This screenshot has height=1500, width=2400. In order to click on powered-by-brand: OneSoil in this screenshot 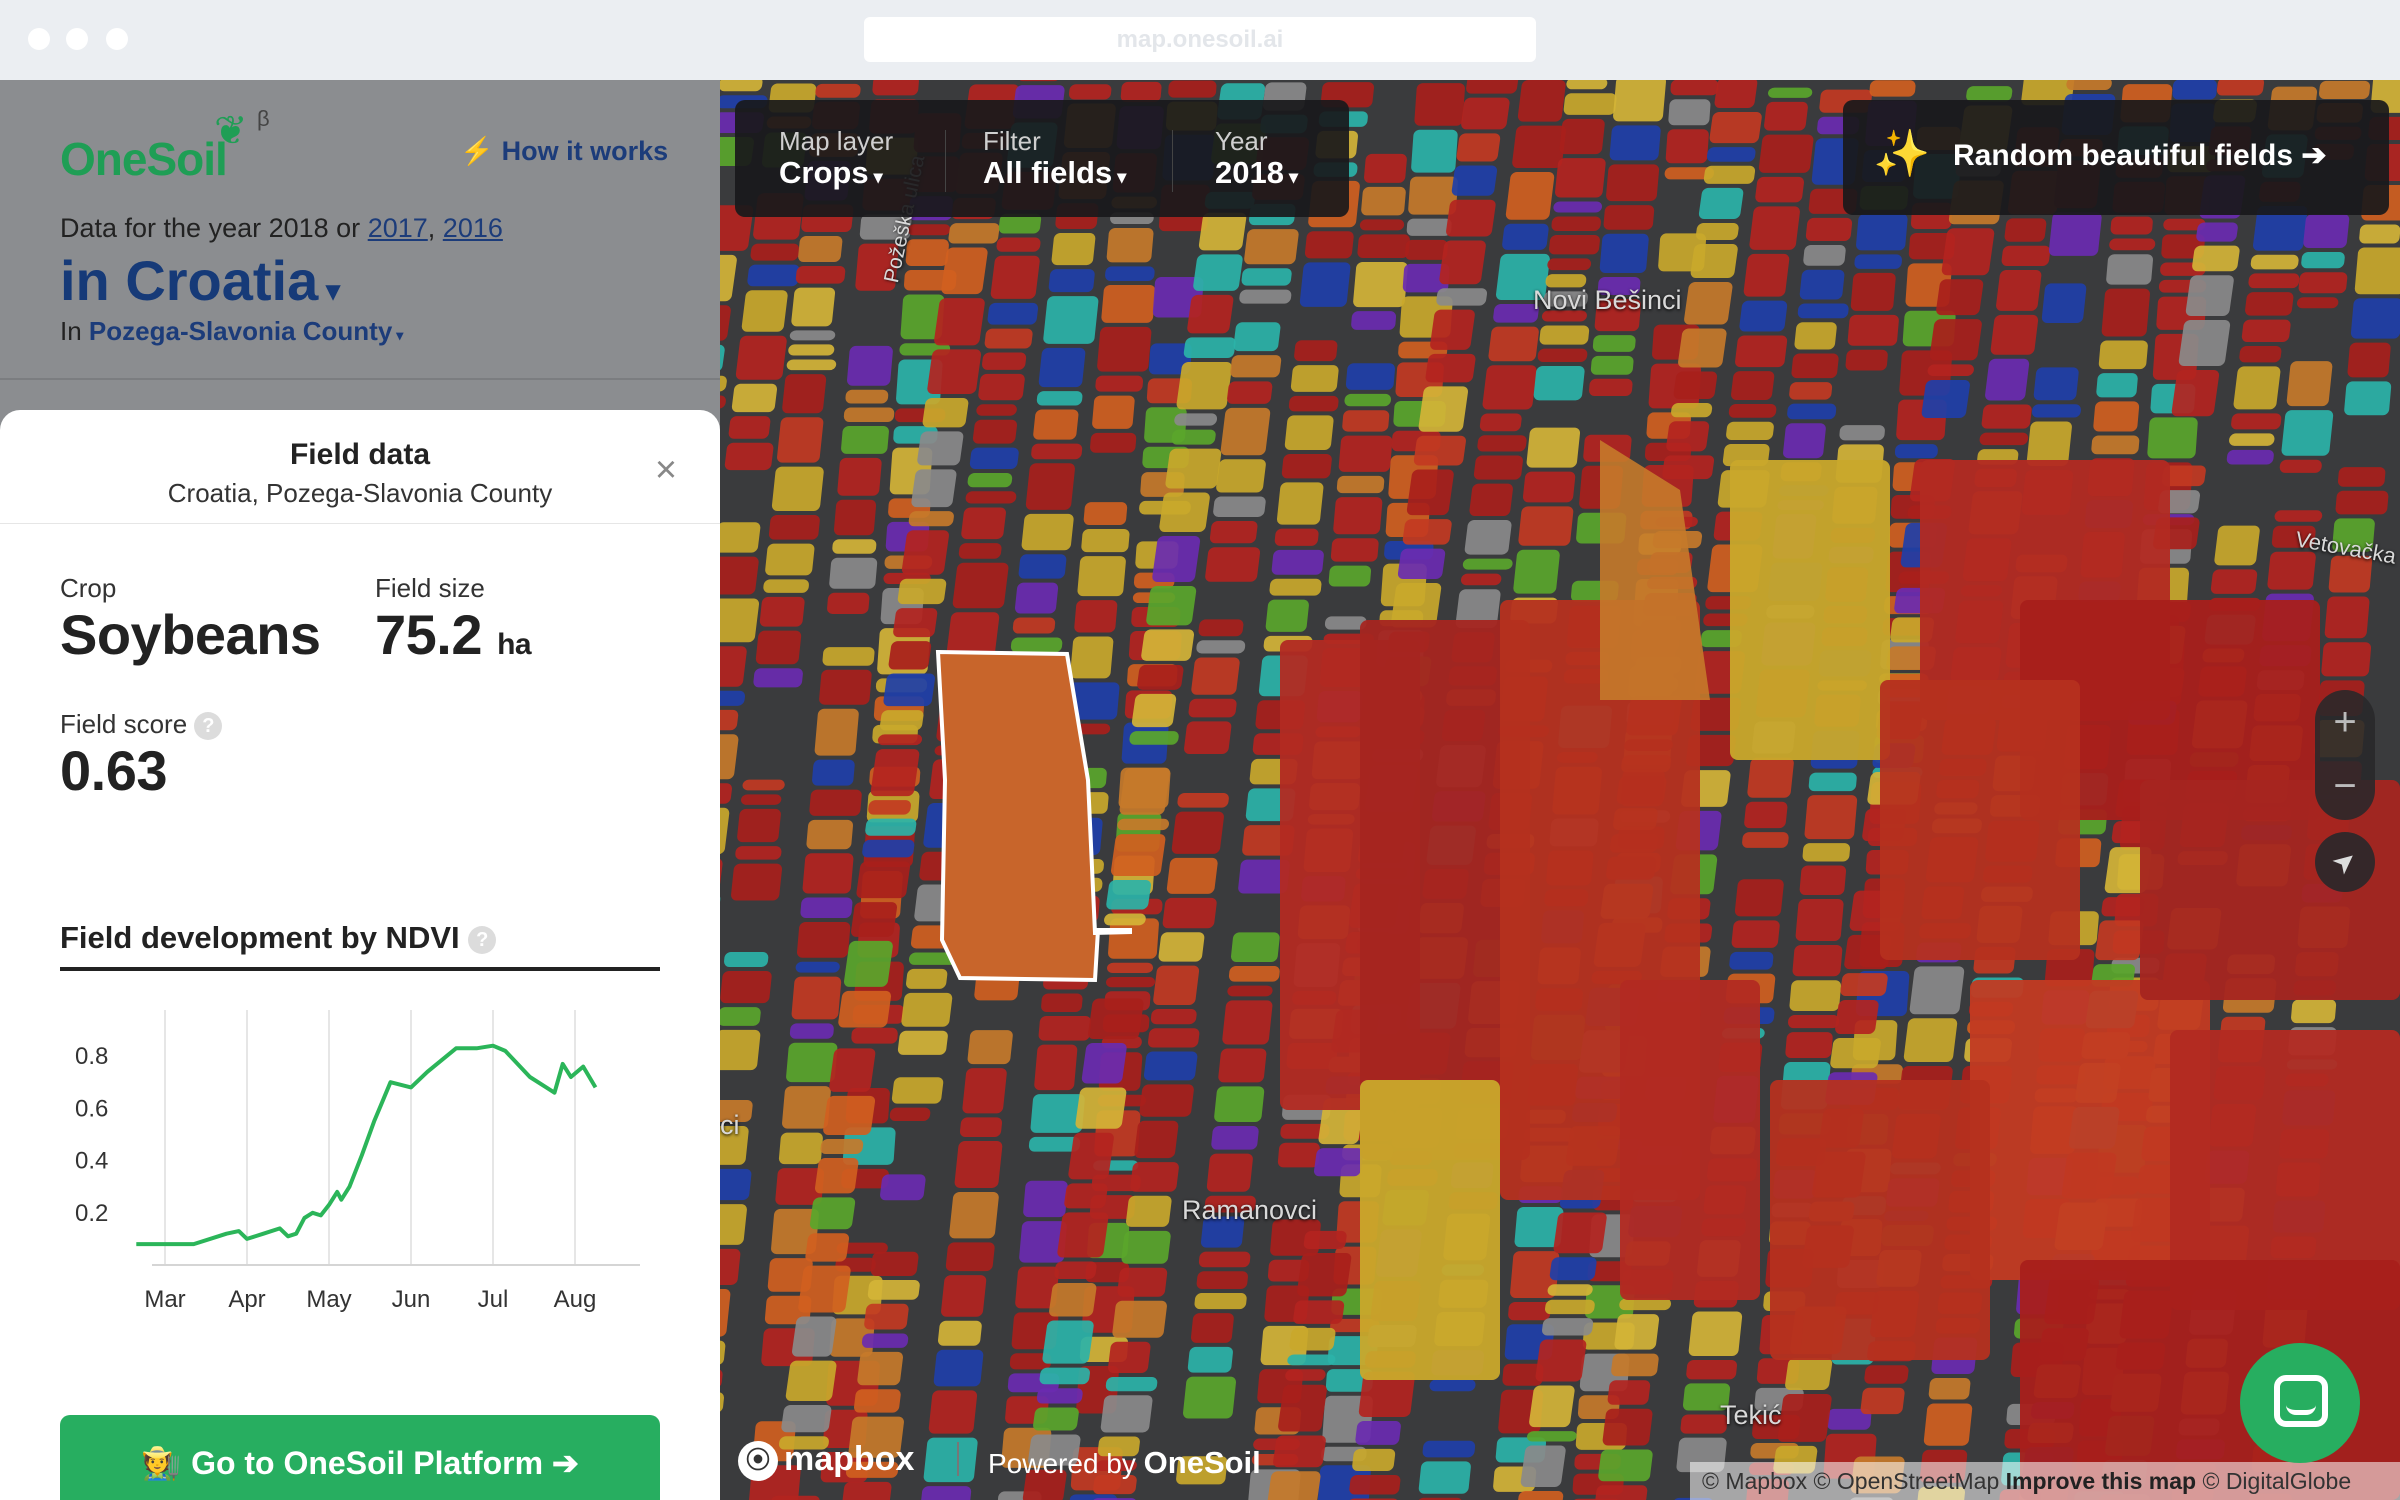, I will do `click(1202, 1462)`.